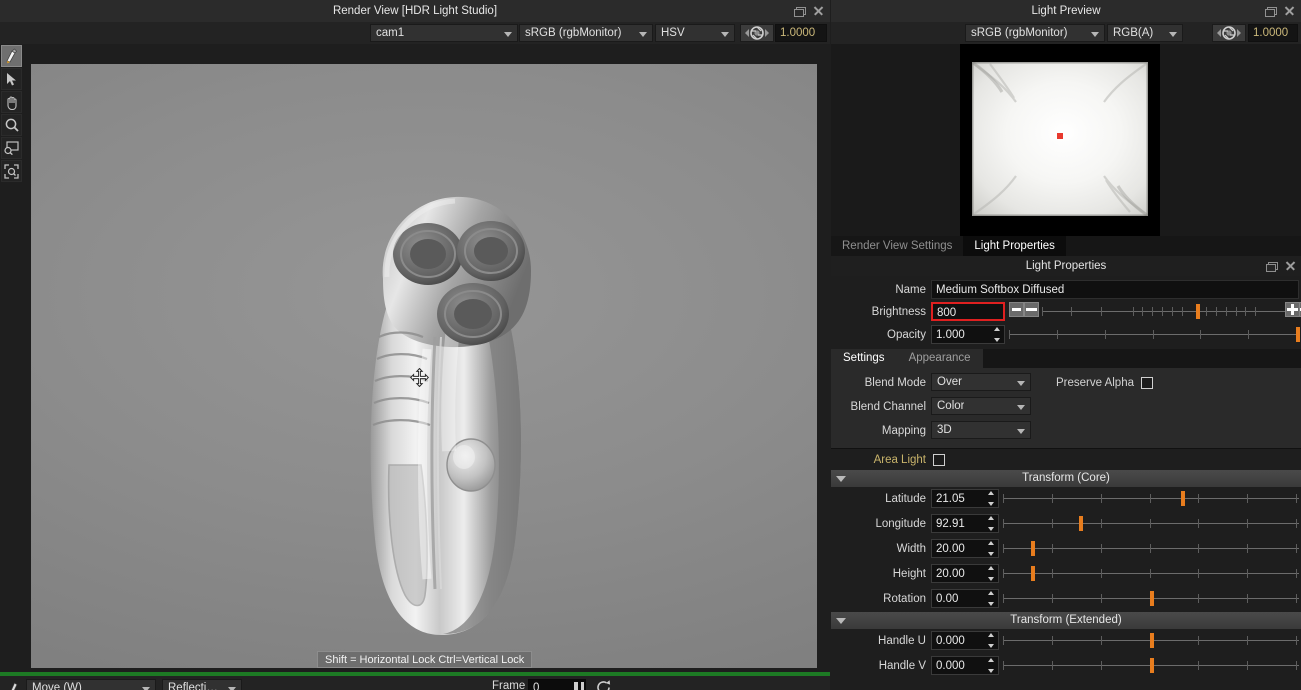 The height and width of the screenshot is (690, 1301). I want to click on blend-mode-label: Blend Mode, so click(895, 383).